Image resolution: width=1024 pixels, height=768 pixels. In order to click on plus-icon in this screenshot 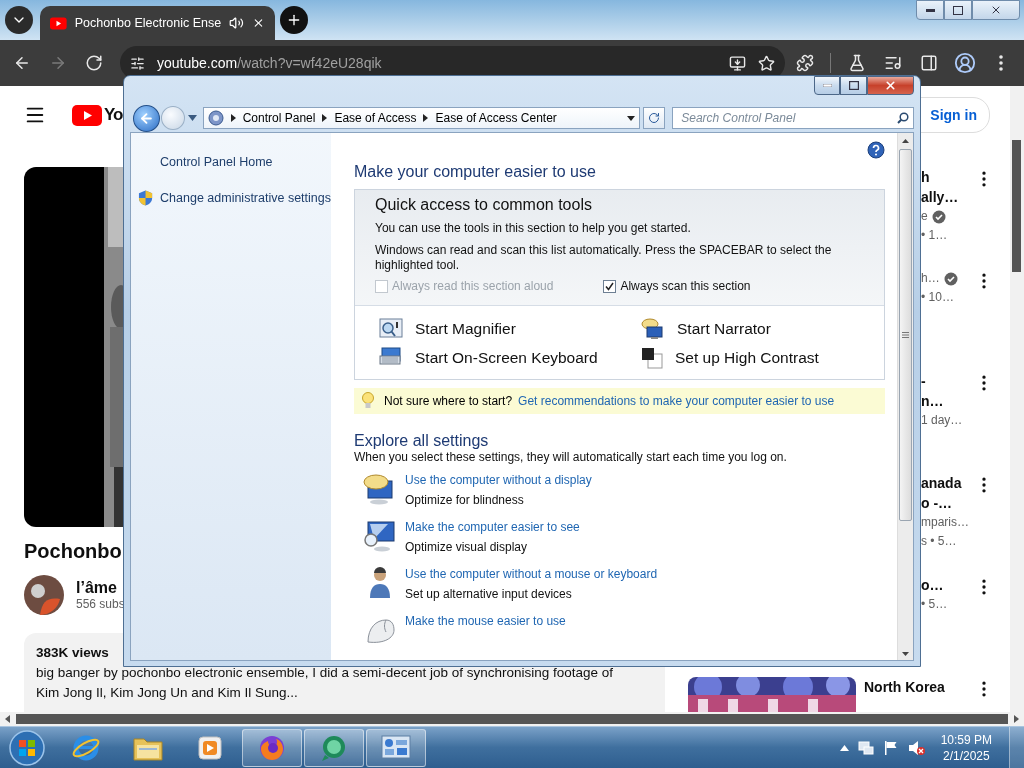, I will do `click(294, 20)`.